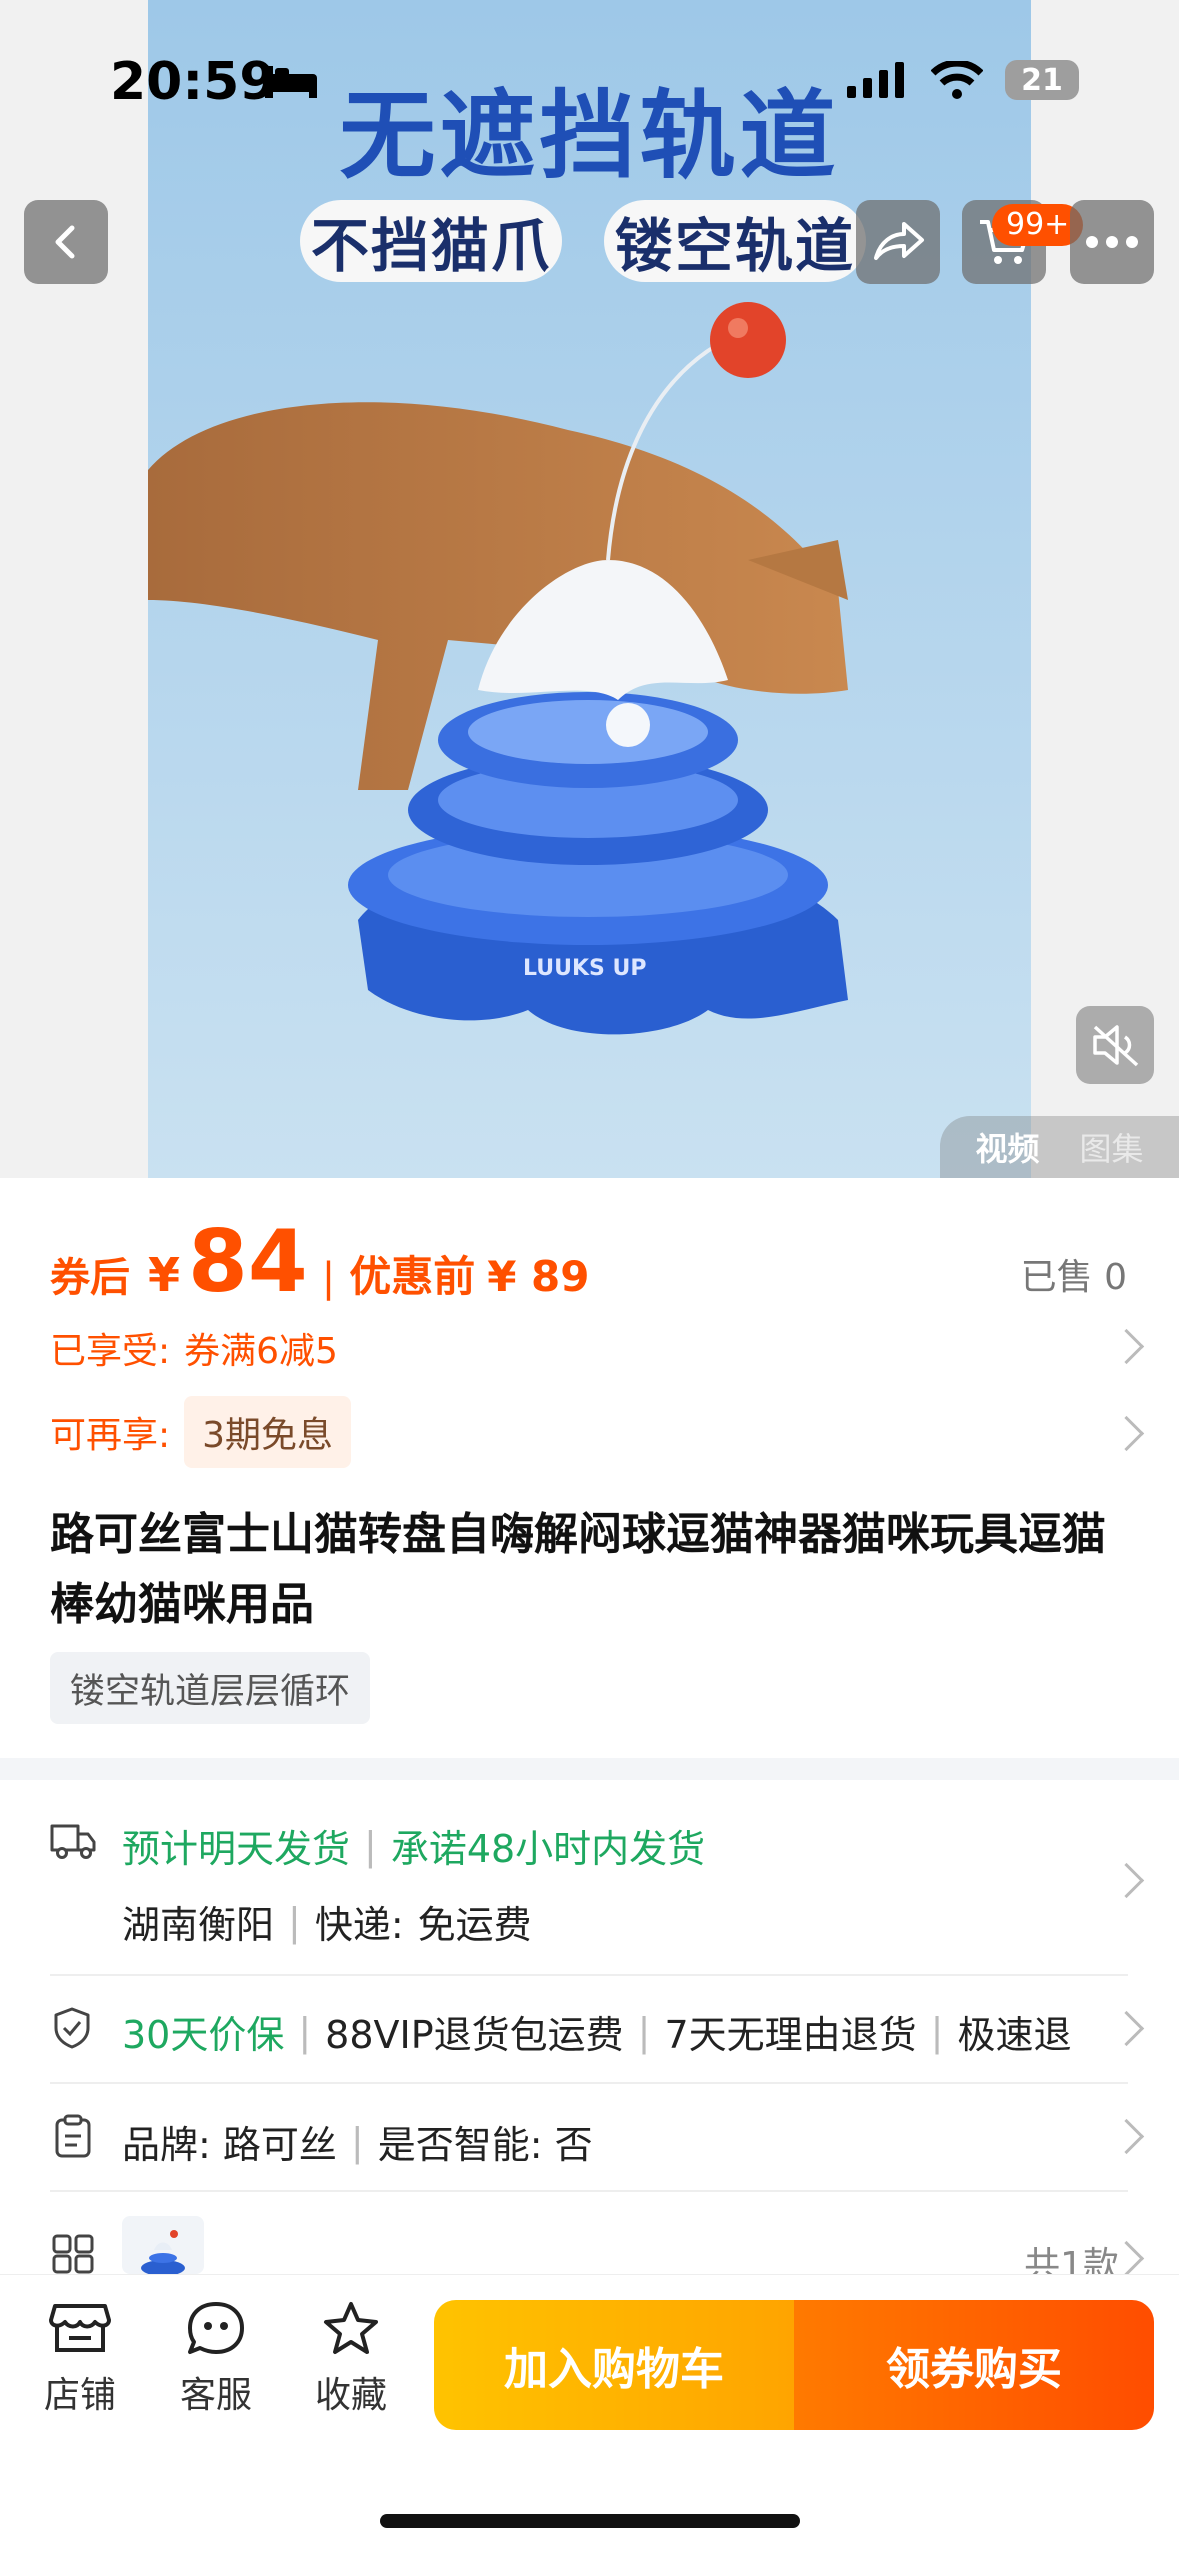 The width and height of the screenshot is (1179, 2557). I want to click on specs-row: 品牌: 路可丝 | 是否智能: 否, so click(357, 2141).